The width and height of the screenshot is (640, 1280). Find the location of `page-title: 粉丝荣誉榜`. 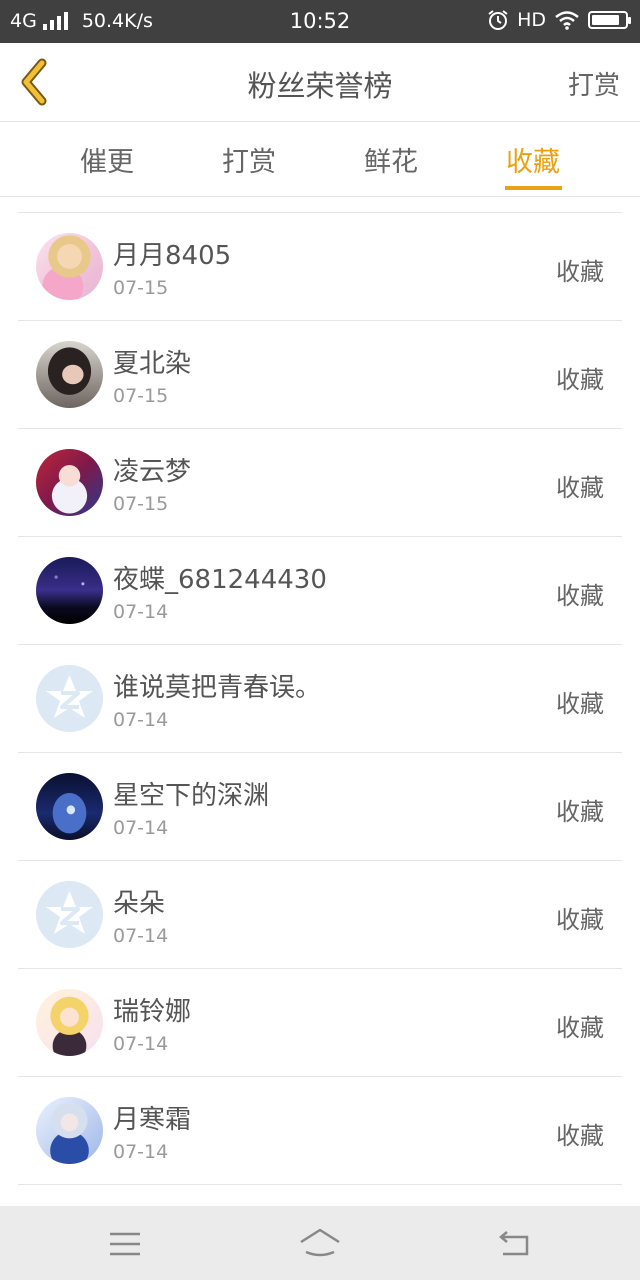

page-title: 粉丝荣誉榜 is located at coordinates (320, 86).